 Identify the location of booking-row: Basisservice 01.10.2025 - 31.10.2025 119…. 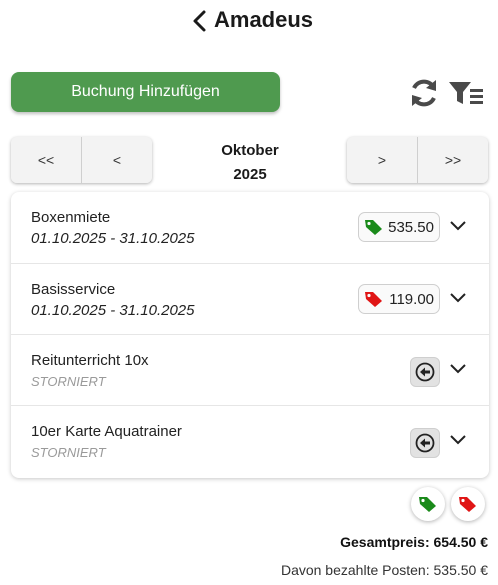
(250, 298).